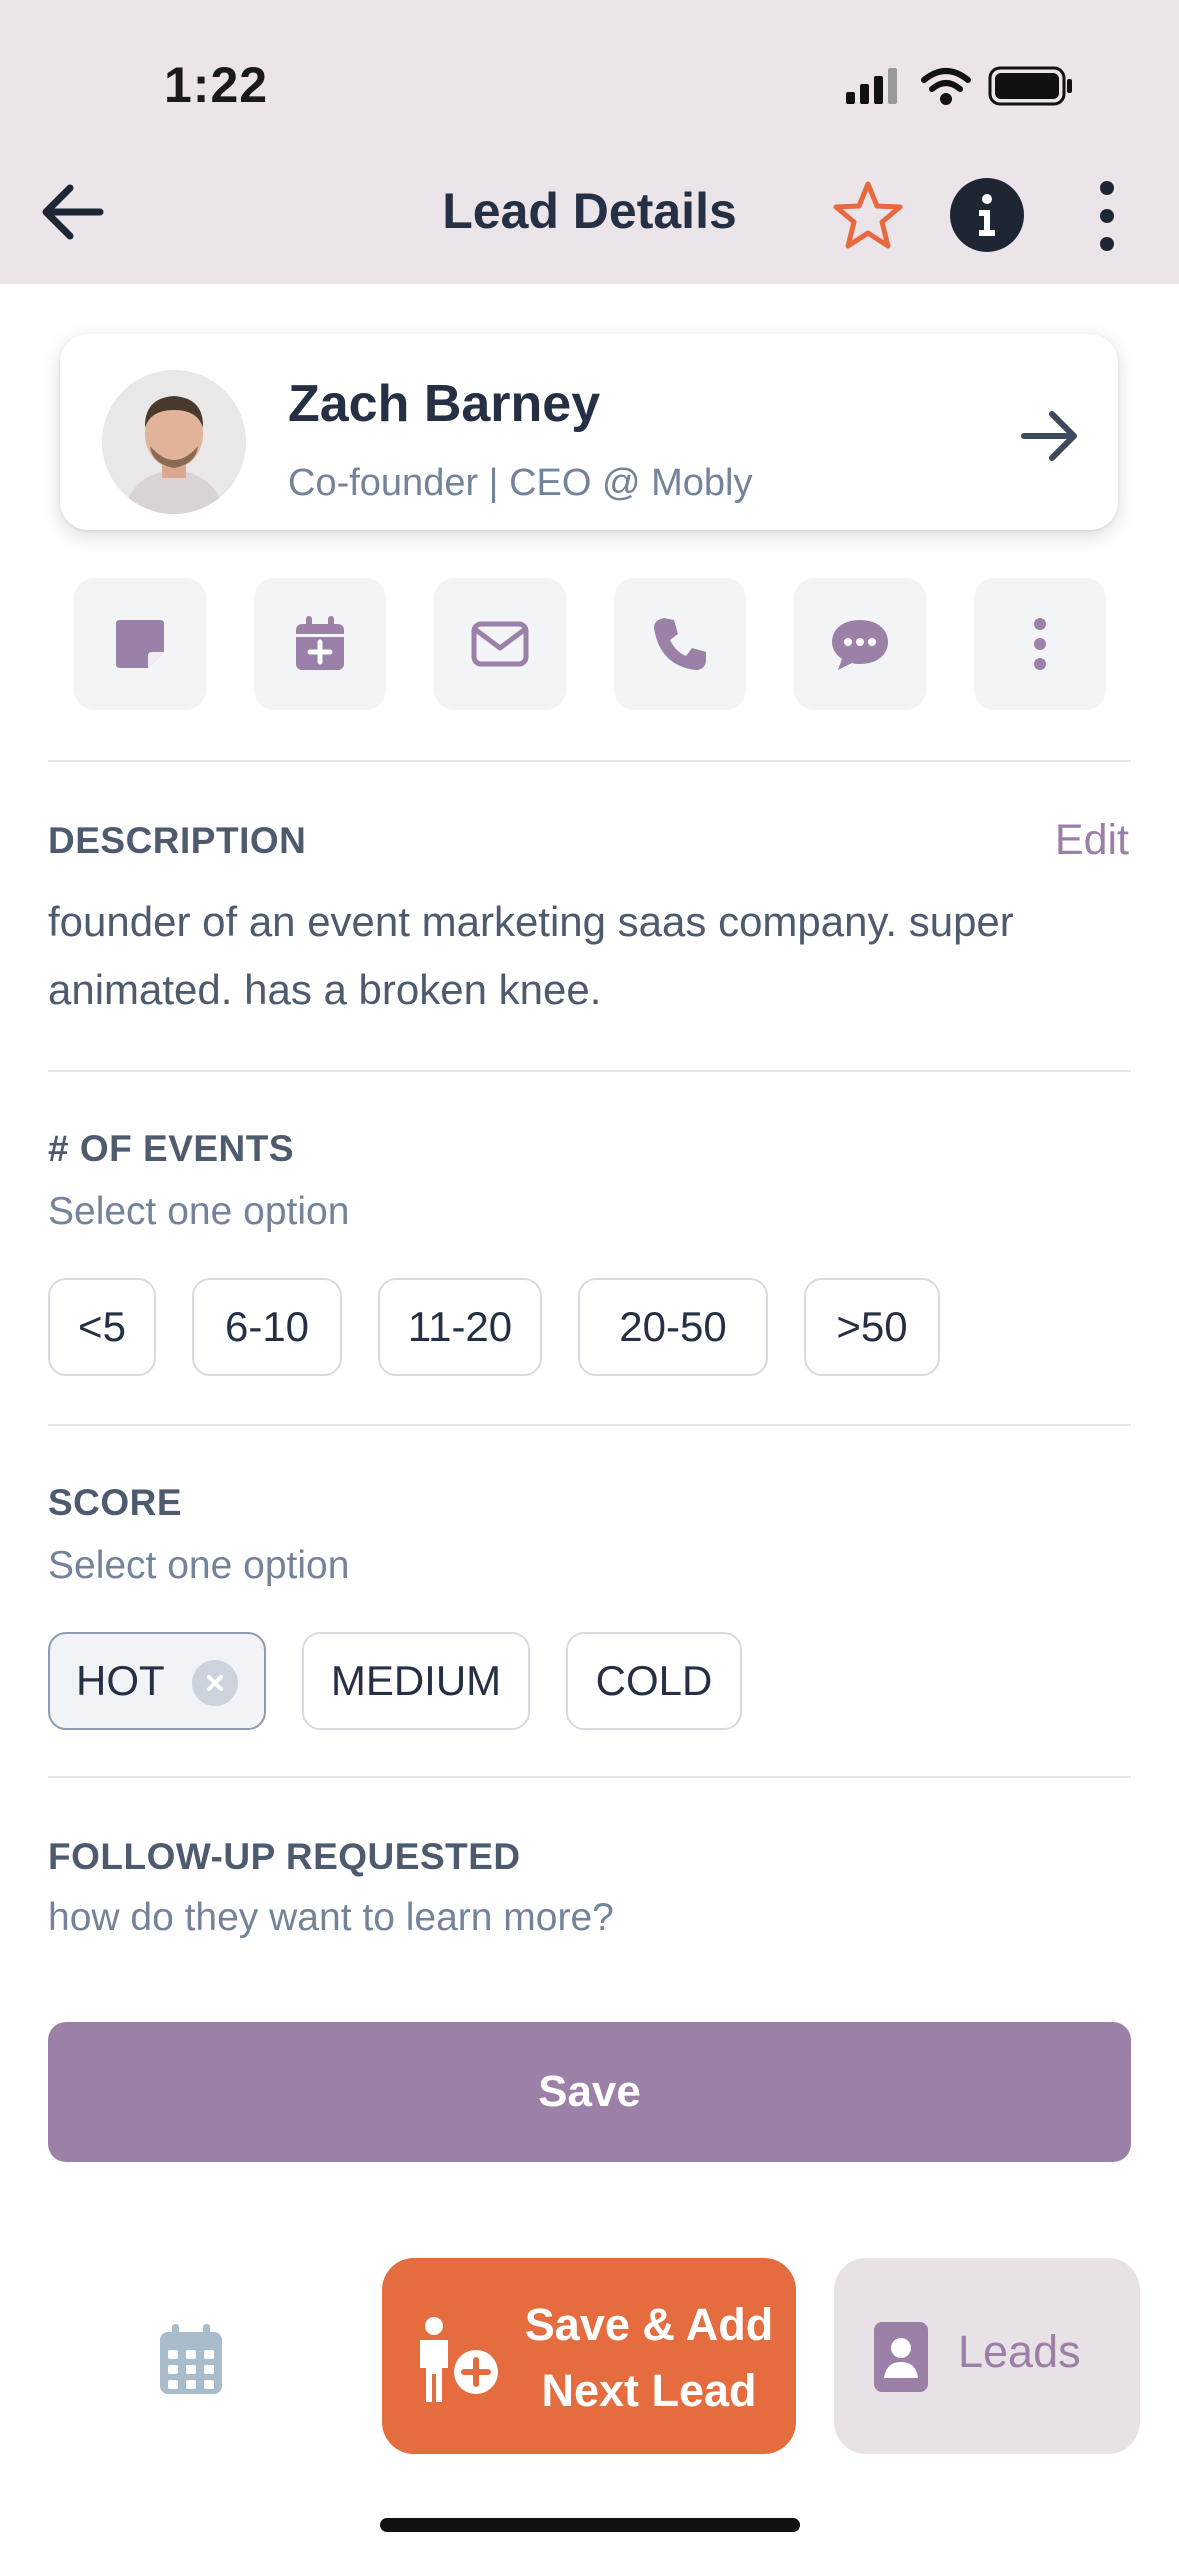 This screenshot has height=2556, width=1179. What do you see at coordinates (590, 644) in the screenshot?
I see `quick-actions` at bounding box center [590, 644].